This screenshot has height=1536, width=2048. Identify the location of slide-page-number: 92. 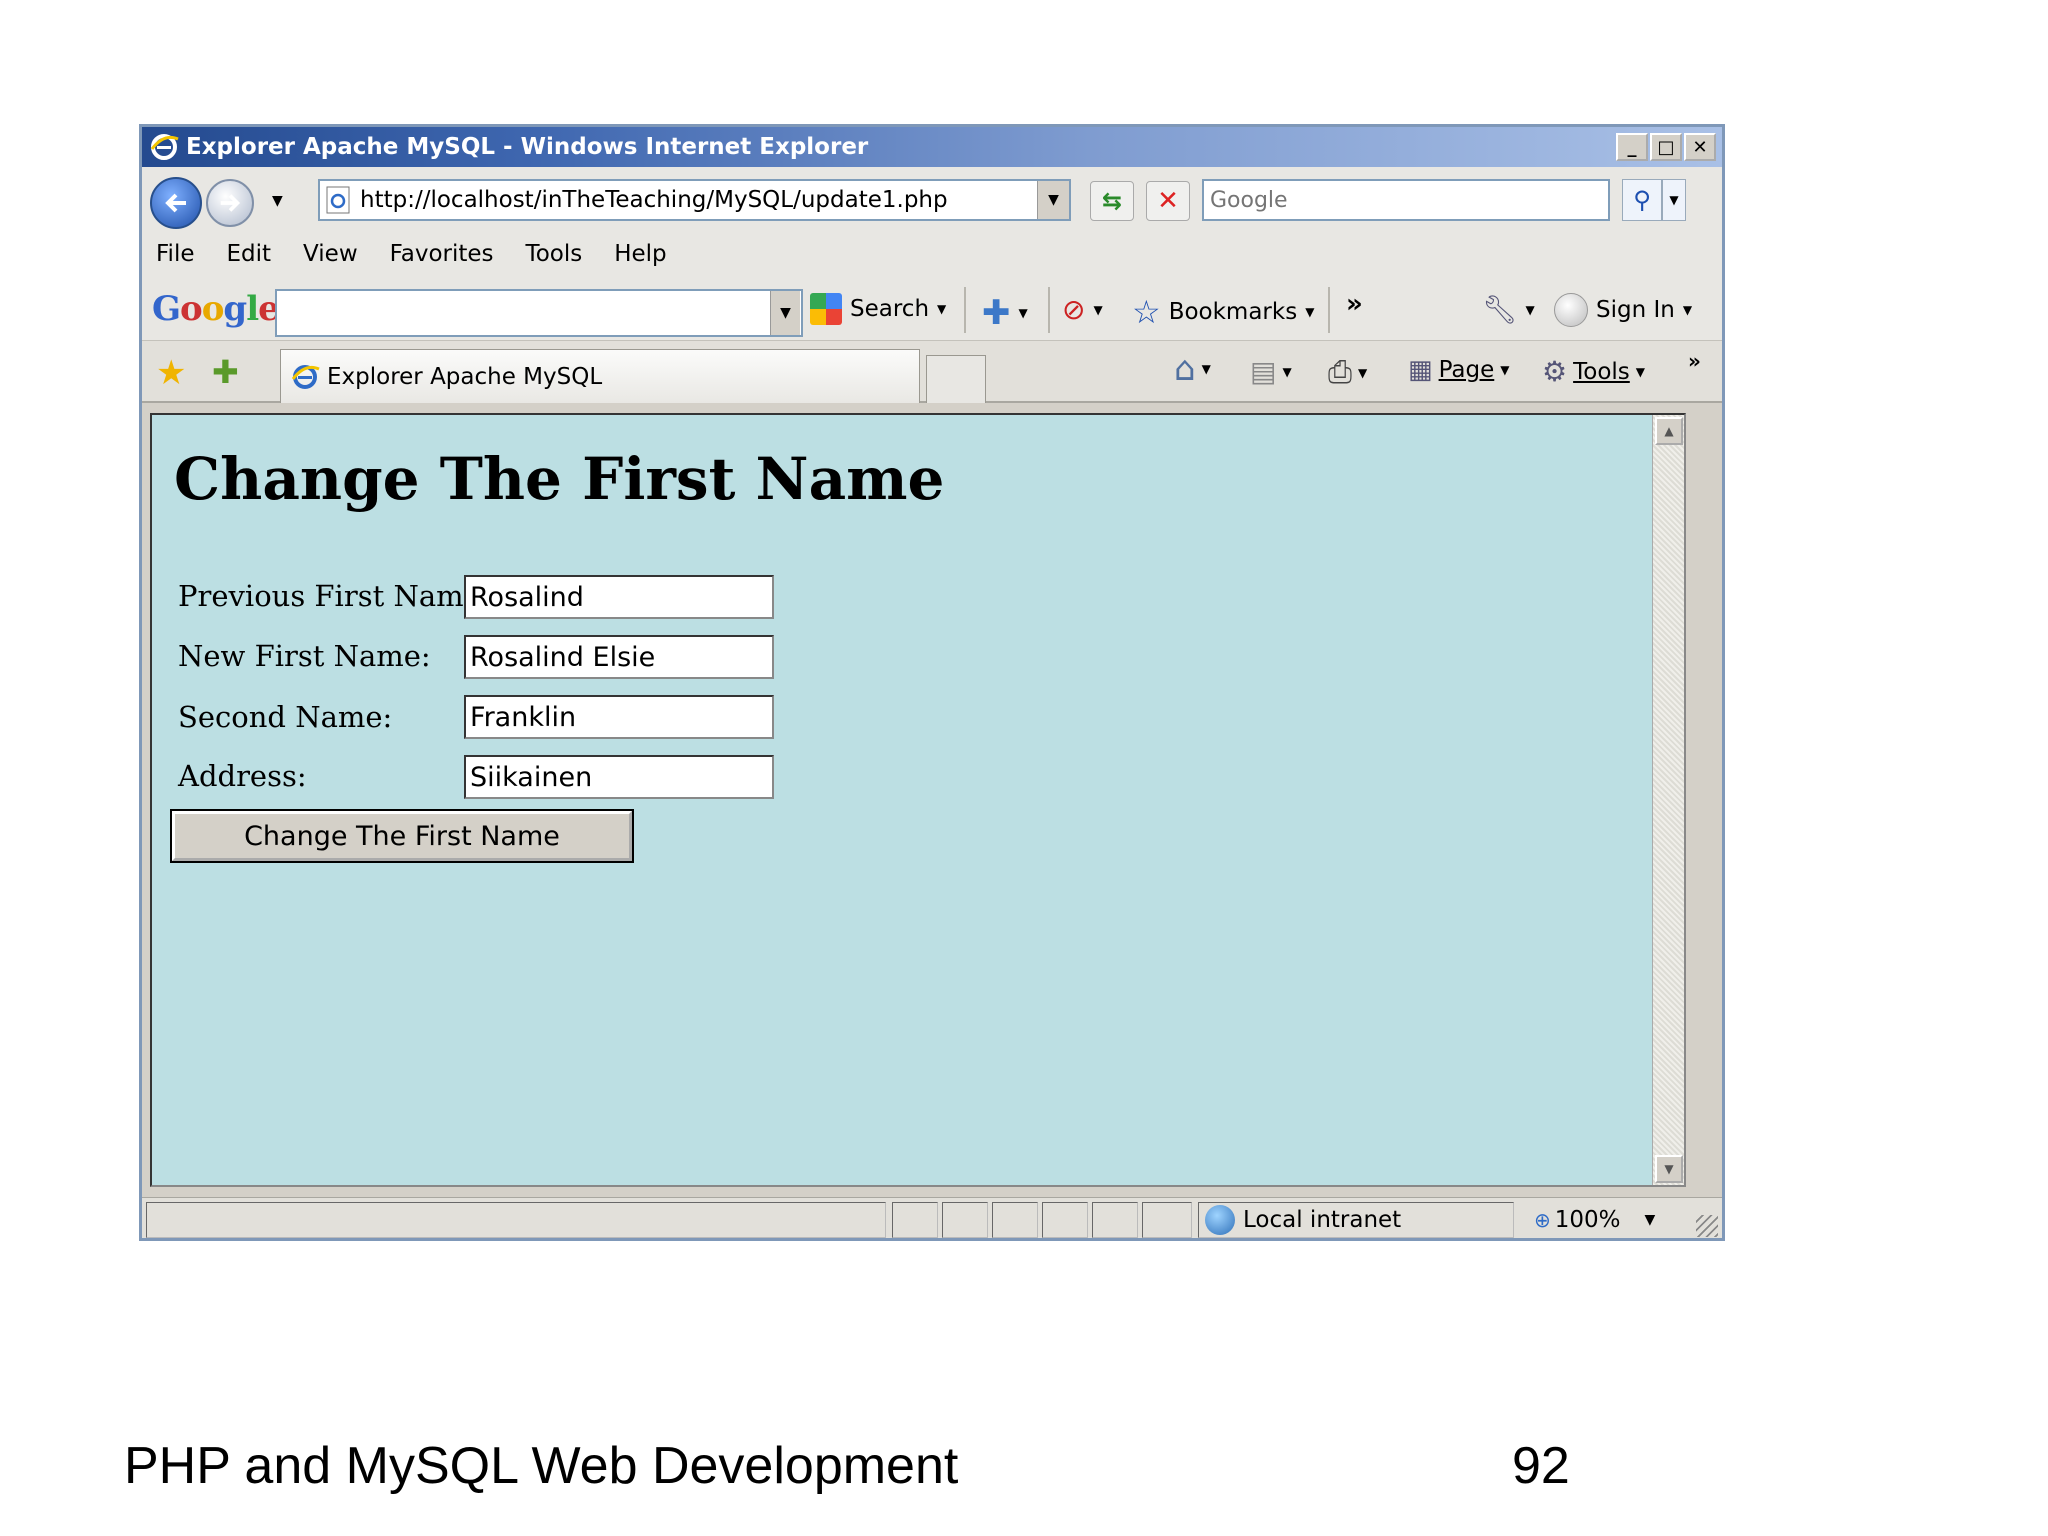
(1541, 1466).